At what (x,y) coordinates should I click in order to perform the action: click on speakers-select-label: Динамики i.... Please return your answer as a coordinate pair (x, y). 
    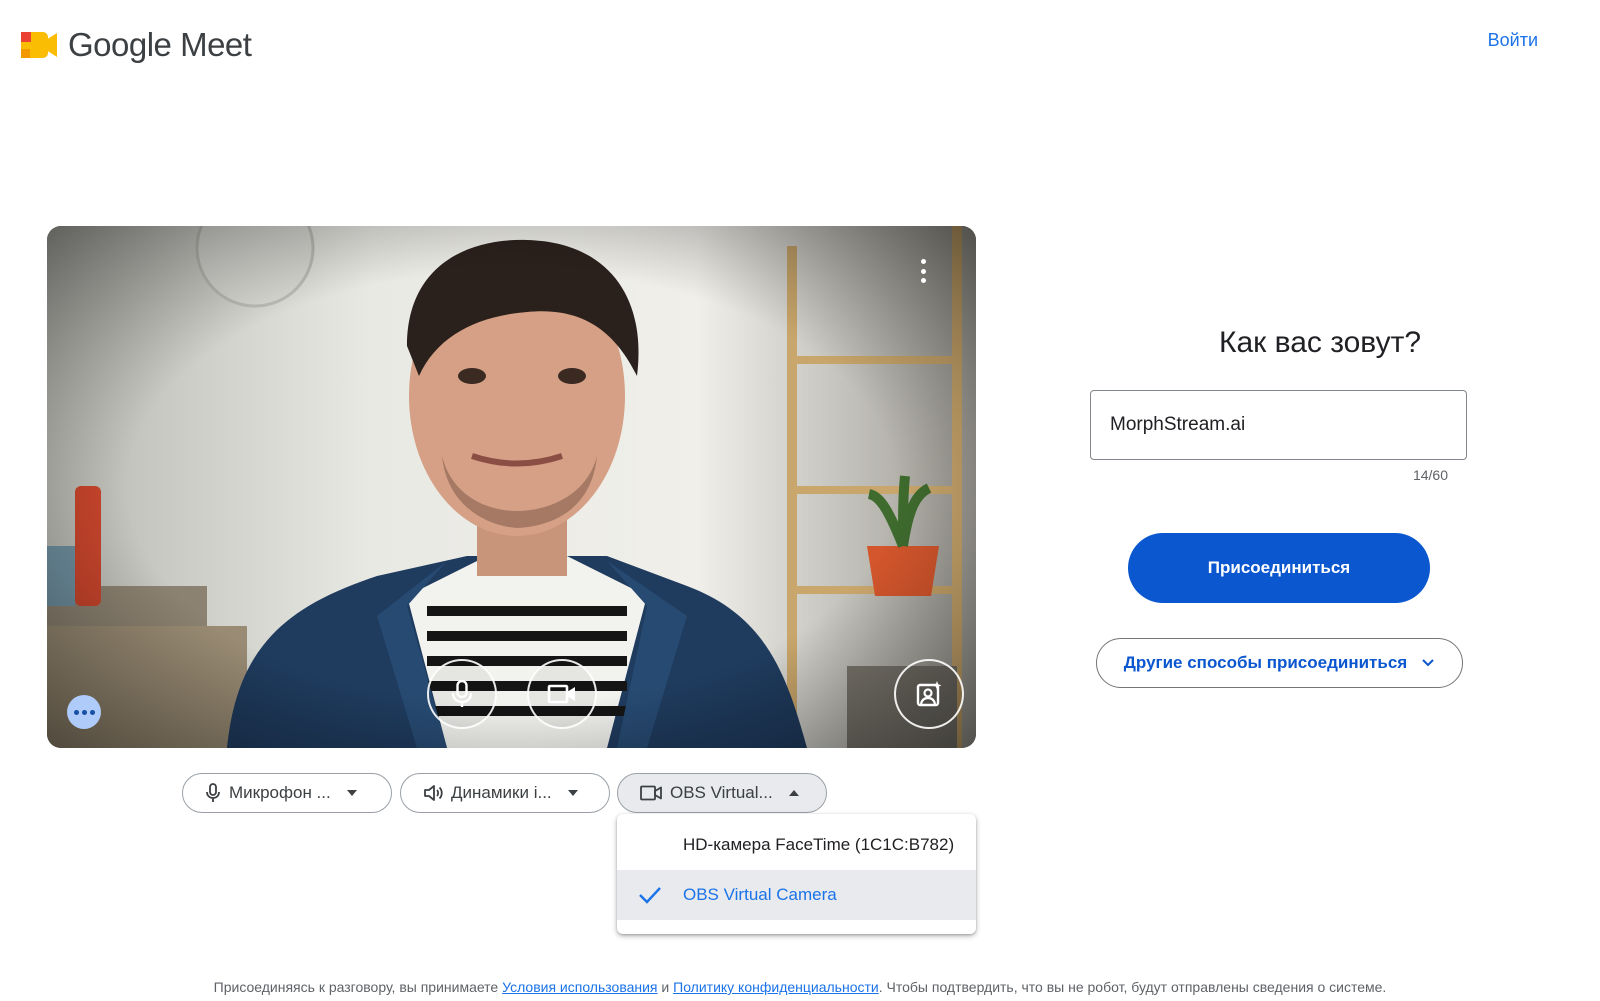
    Looking at the image, I should click on (501, 792).